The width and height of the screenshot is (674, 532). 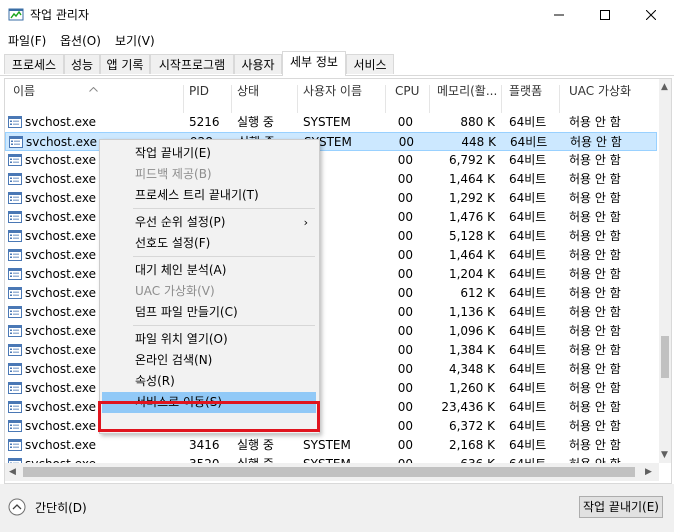 I want to click on menu-options: 옵션(O), so click(x=80, y=41).